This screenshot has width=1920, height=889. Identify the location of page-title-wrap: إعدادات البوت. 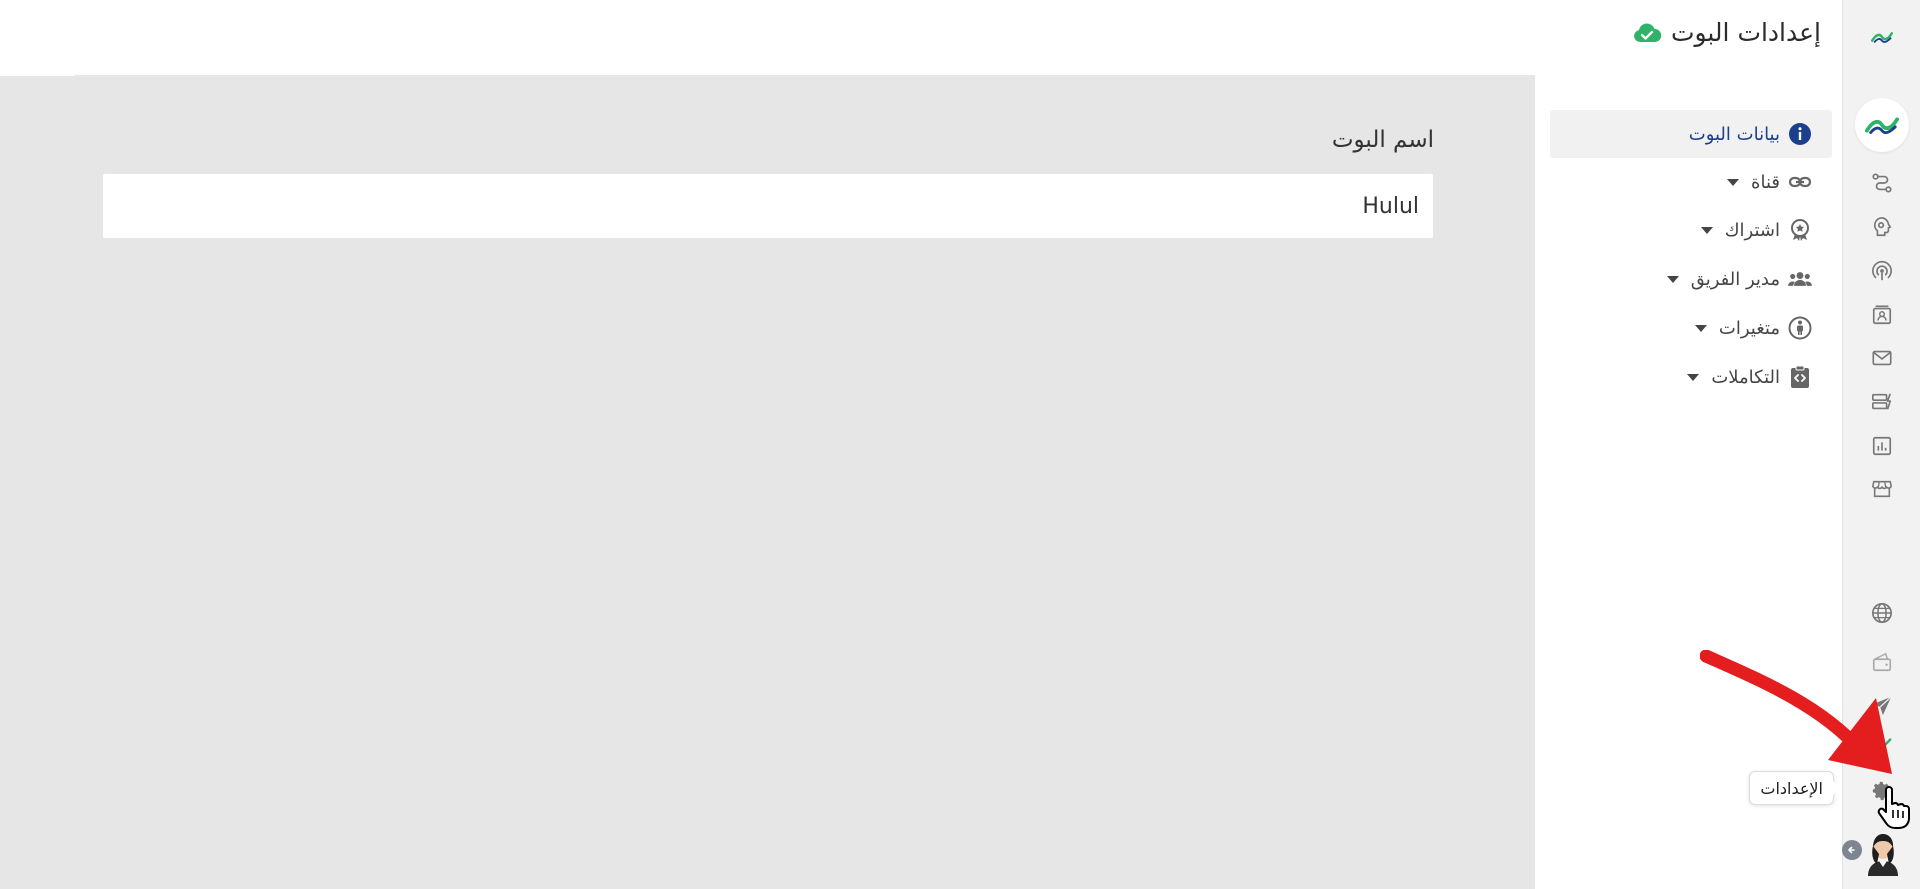
(1727, 32).